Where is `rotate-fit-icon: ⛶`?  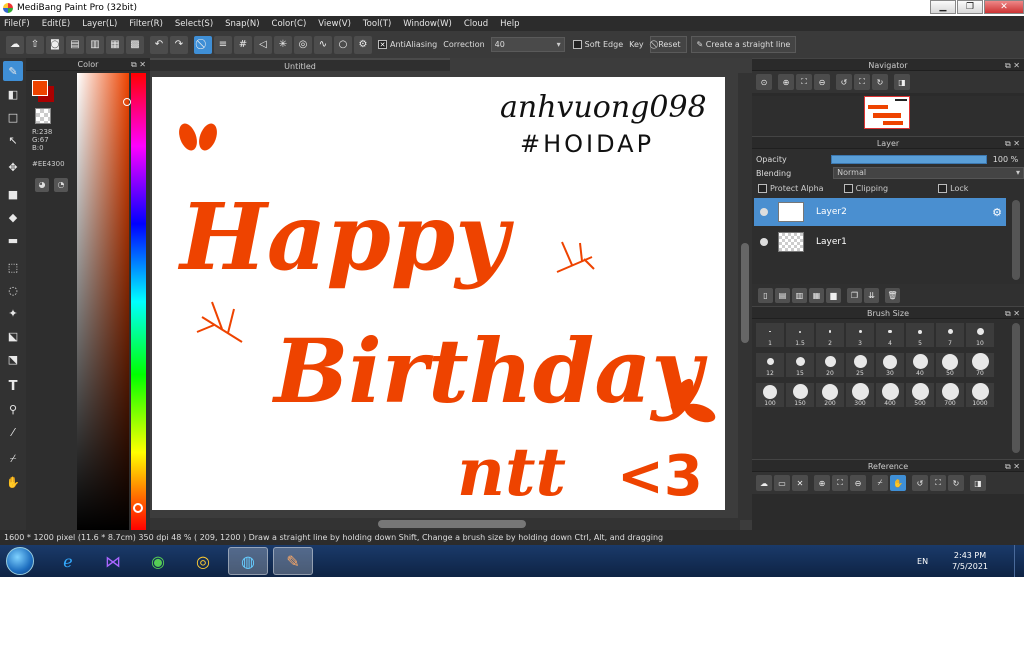
rotate-fit-icon: ⛶ is located at coordinates (862, 82).